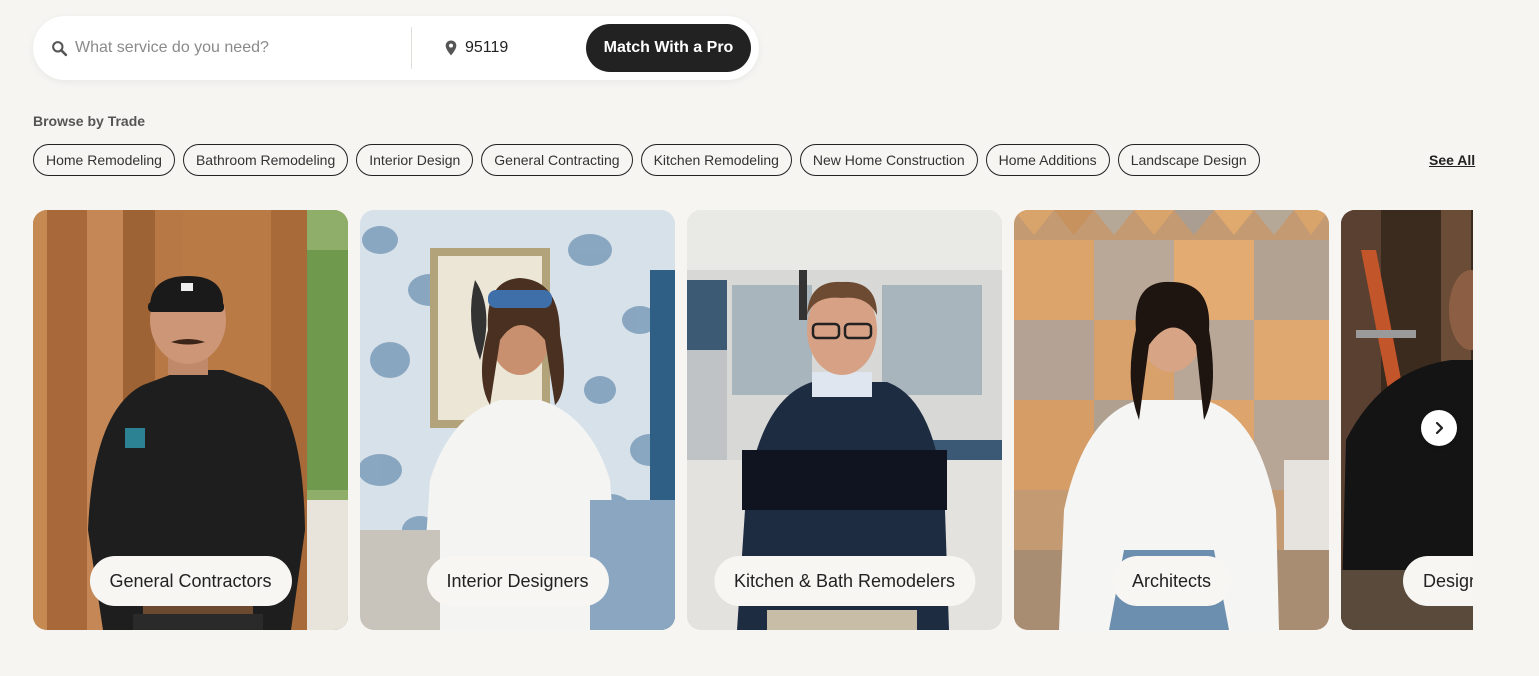 This screenshot has width=1539, height=676. Describe the element at coordinates (190, 581) in the screenshot. I see `card-label: General Contractors` at that location.